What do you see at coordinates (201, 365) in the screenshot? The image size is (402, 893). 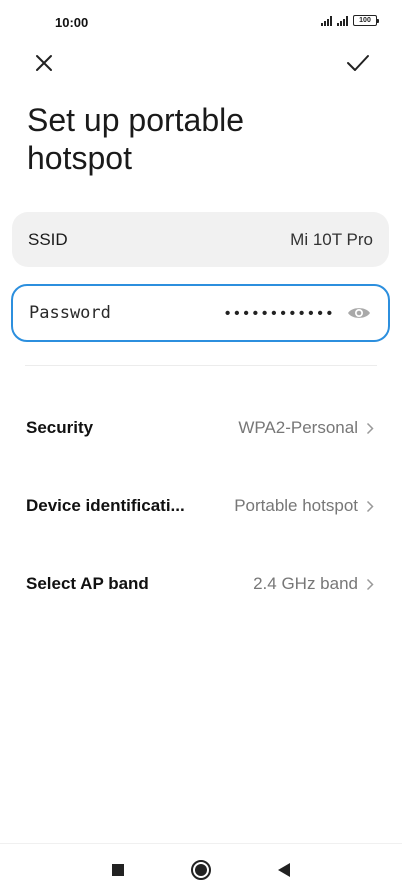 I see `divider` at bounding box center [201, 365].